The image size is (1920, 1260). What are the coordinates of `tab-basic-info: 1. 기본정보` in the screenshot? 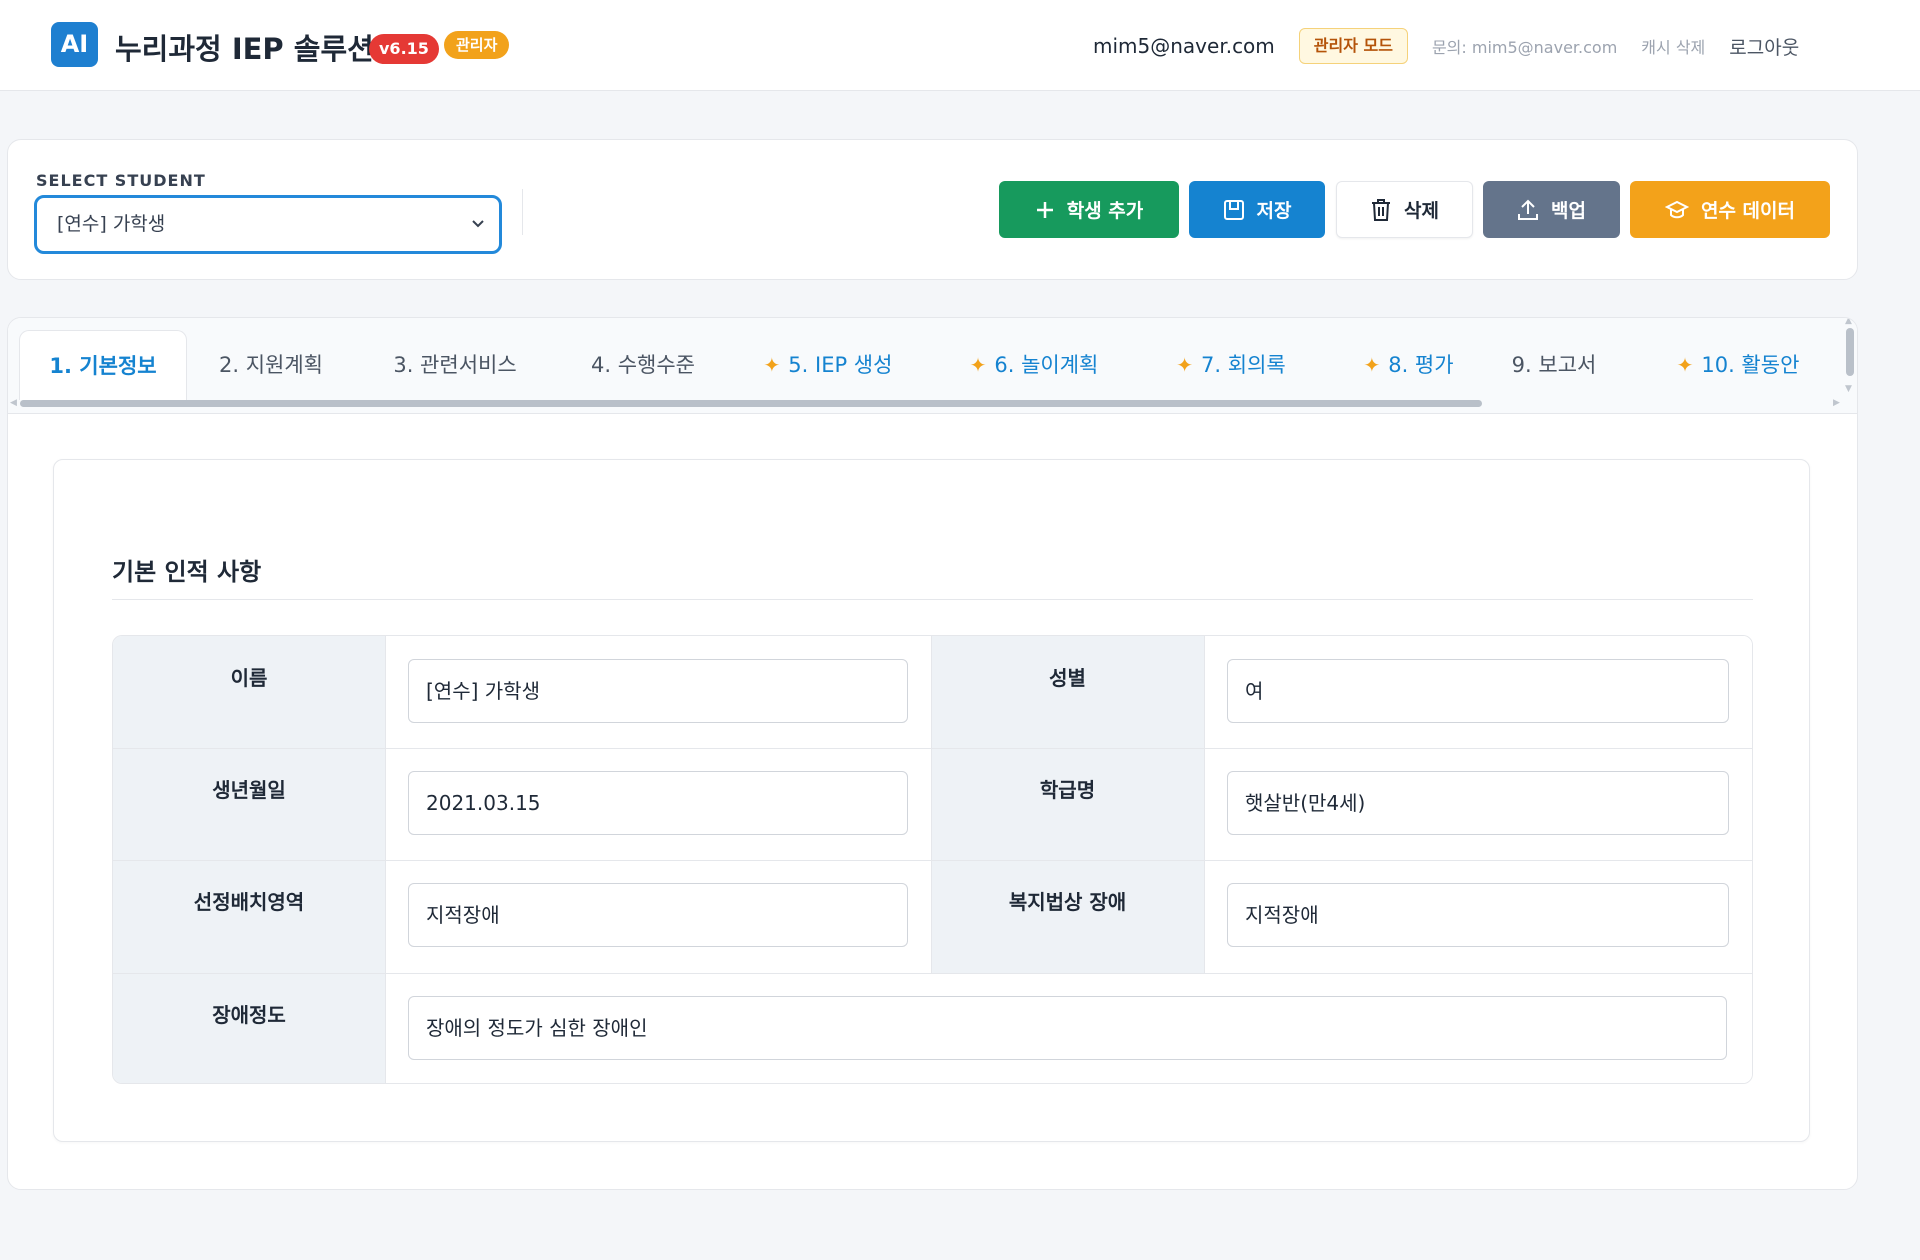 It's located at (103, 365).